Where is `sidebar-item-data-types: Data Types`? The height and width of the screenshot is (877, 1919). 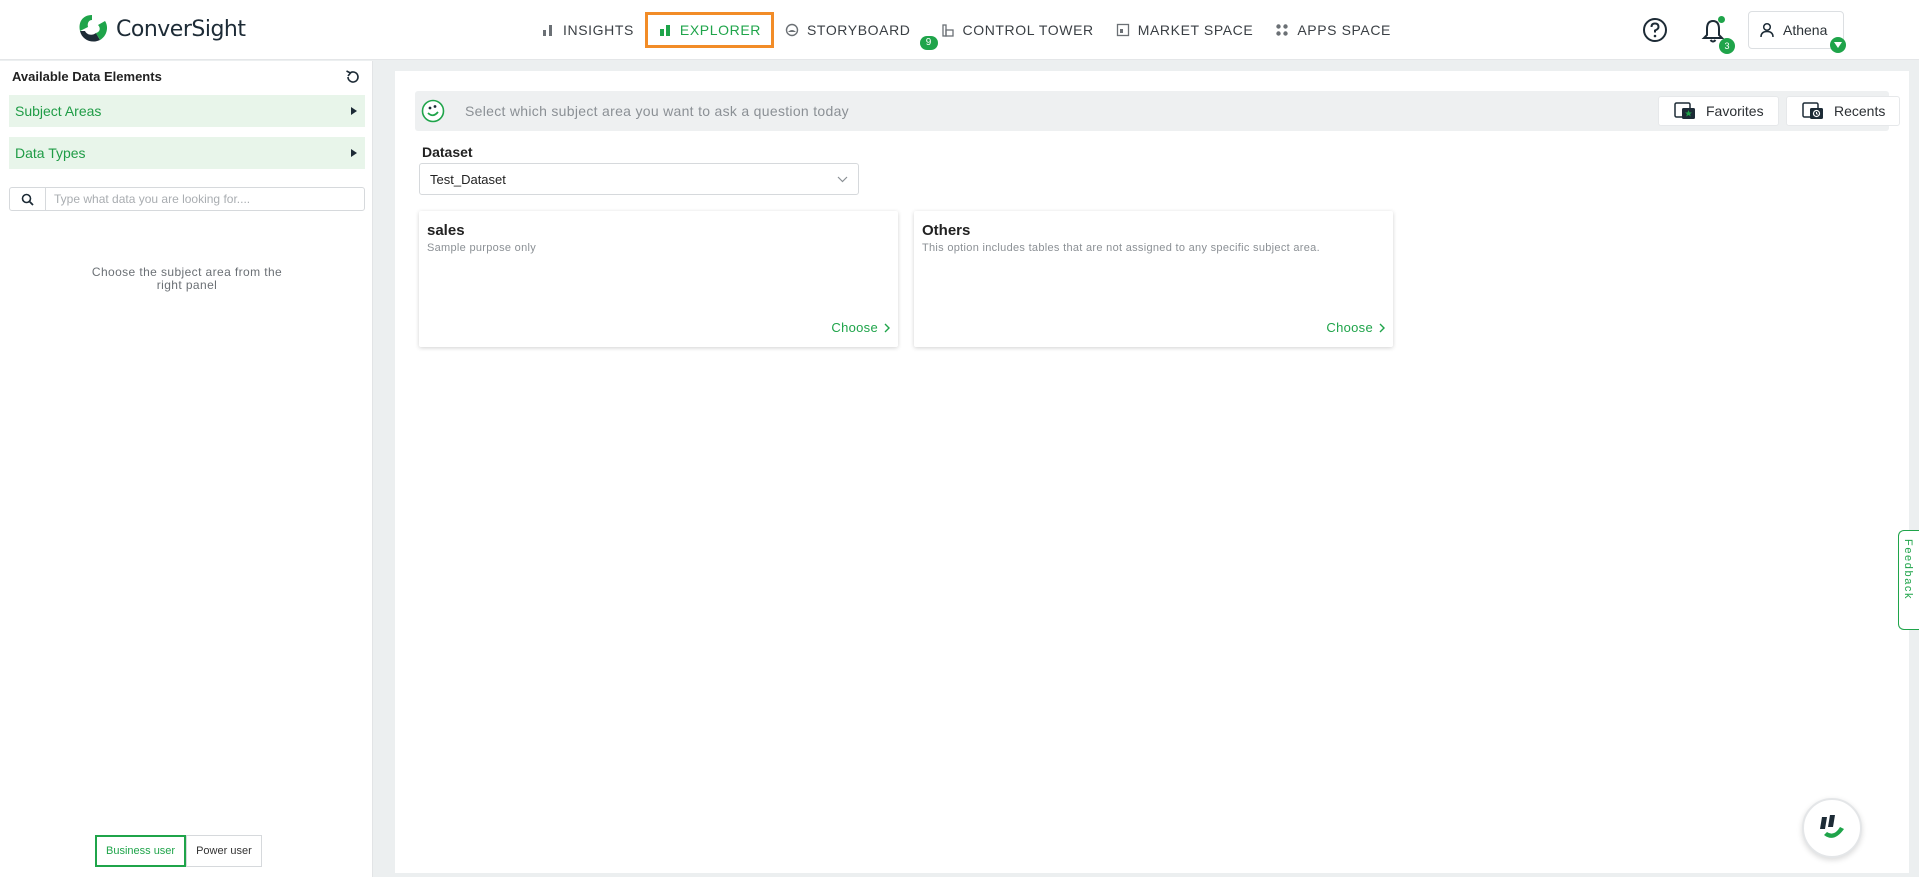 sidebar-item-data-types: Data Types is located at coordinates (187, 153).